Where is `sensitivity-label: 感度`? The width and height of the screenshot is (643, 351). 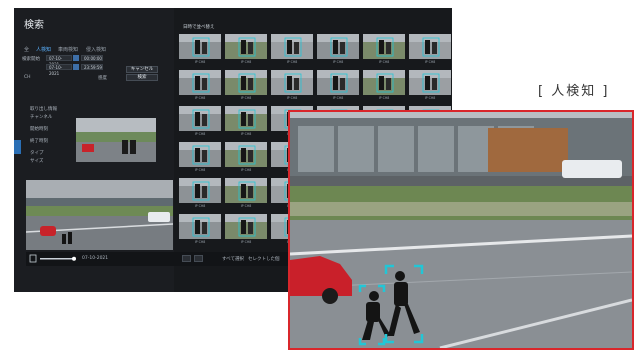 sensitivity-label: 感度 is located at coordinates (102, 78).